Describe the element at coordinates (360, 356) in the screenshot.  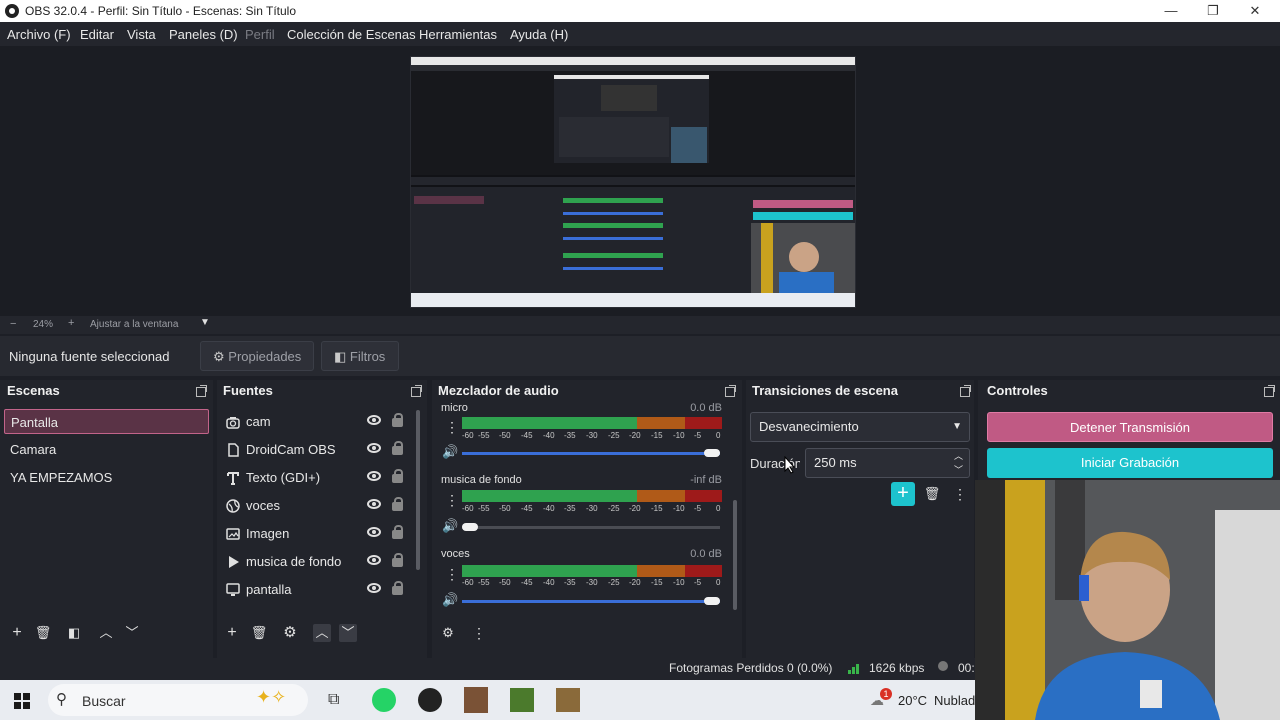
I see `filters-button: ◧ Filtros` at that location.